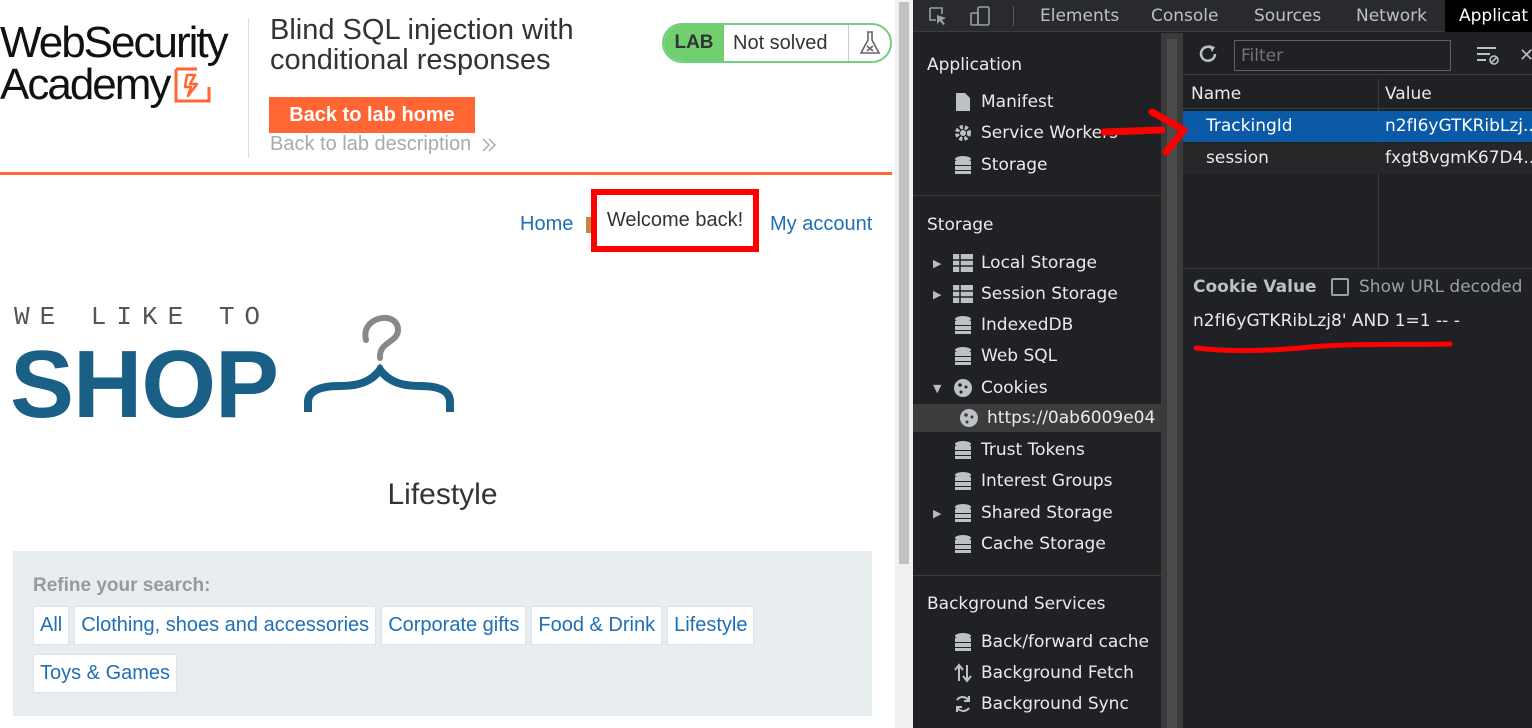 Image resolution: width=1532 pixels, height=728 pixels. I want to click on back-to-lab-home-button: Back to lab home, so click(372, 115).